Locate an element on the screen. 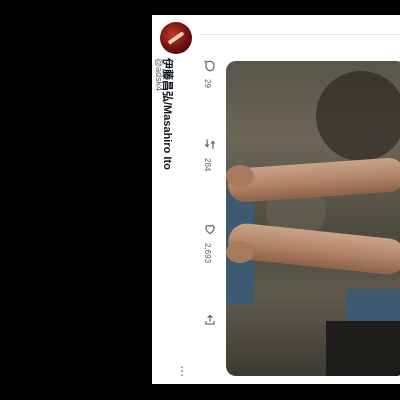  repost-icon is located at coordinates (210, 144).